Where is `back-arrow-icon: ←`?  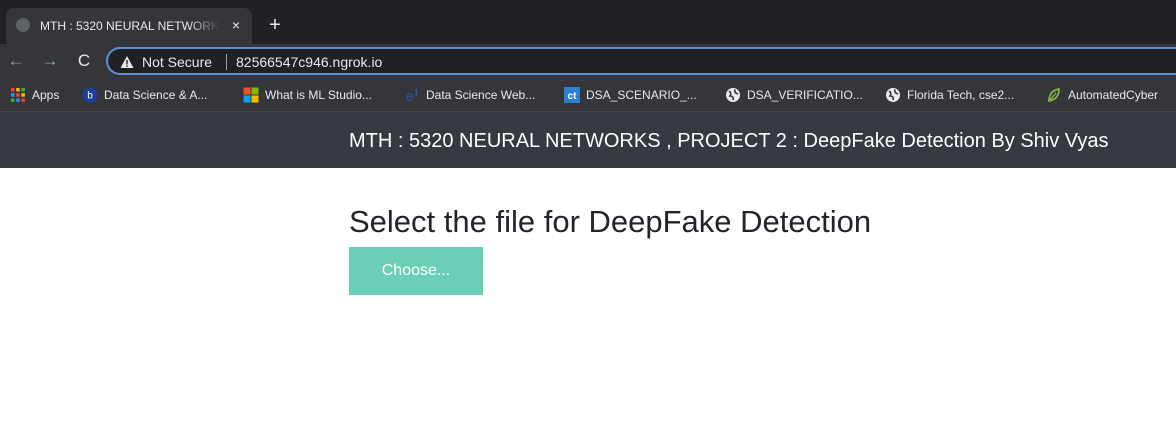 back-arrow-icon: ← is located at coordinates (16, 61).